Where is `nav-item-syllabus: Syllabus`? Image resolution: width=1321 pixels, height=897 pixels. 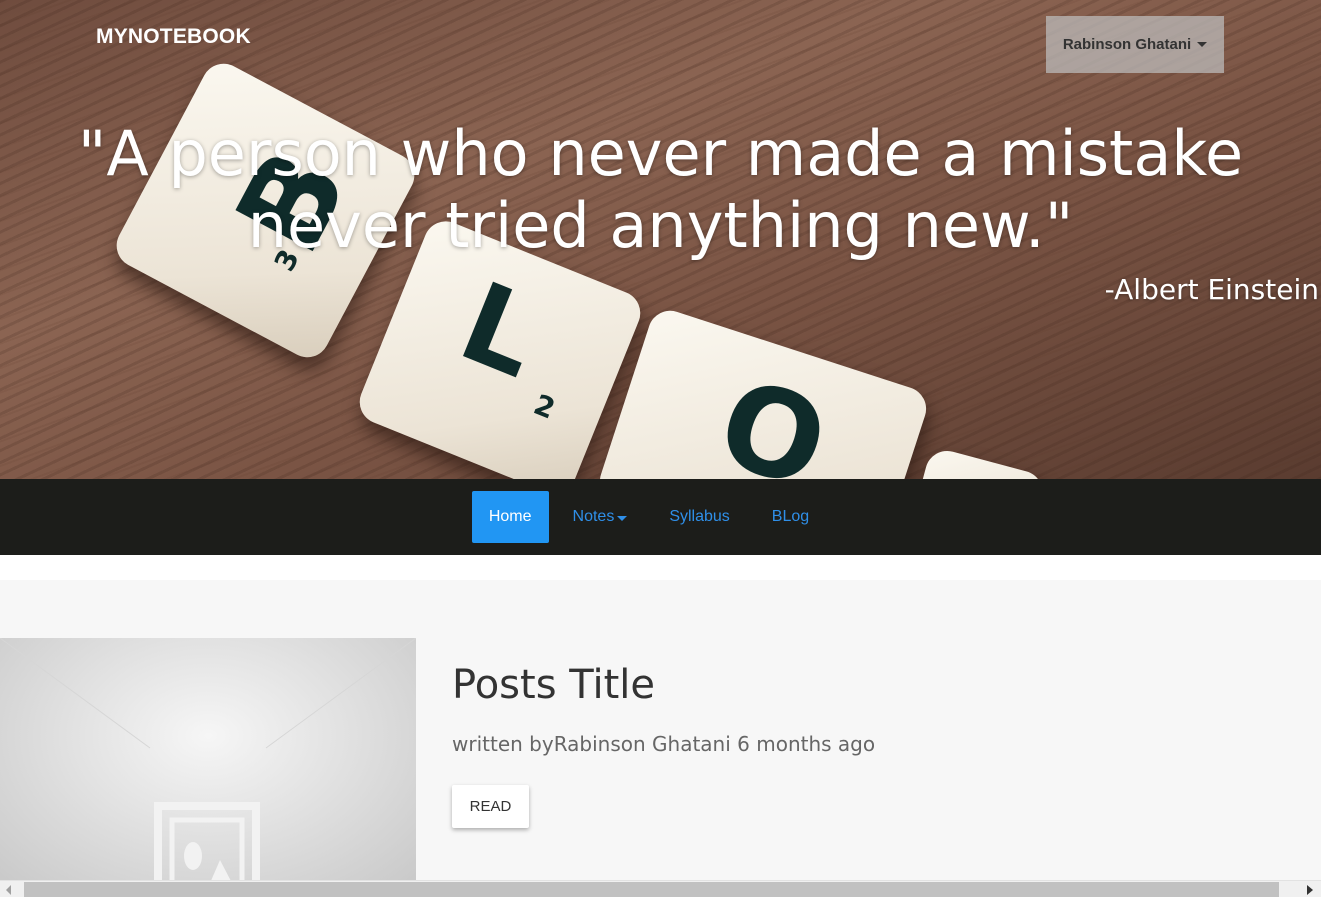
nav-item-syllabus: Syllabus is located at coordinates (699, 517).